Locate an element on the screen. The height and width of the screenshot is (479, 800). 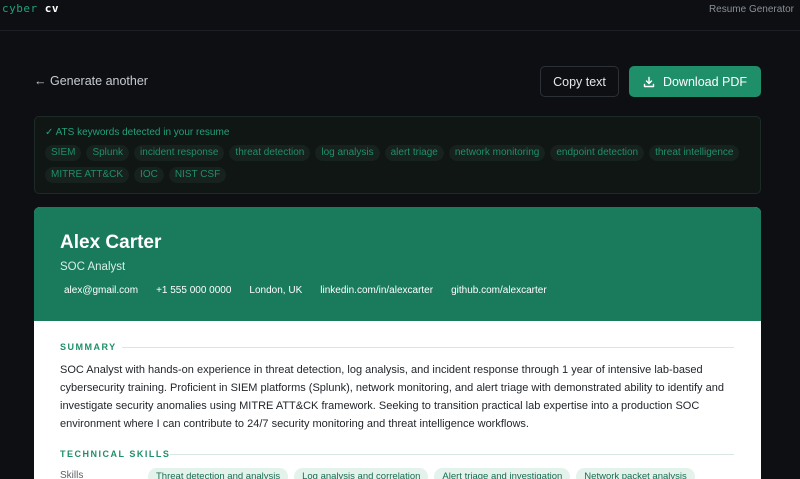
ats-keyword-chip: IOC is located at coordinates (149, 175).